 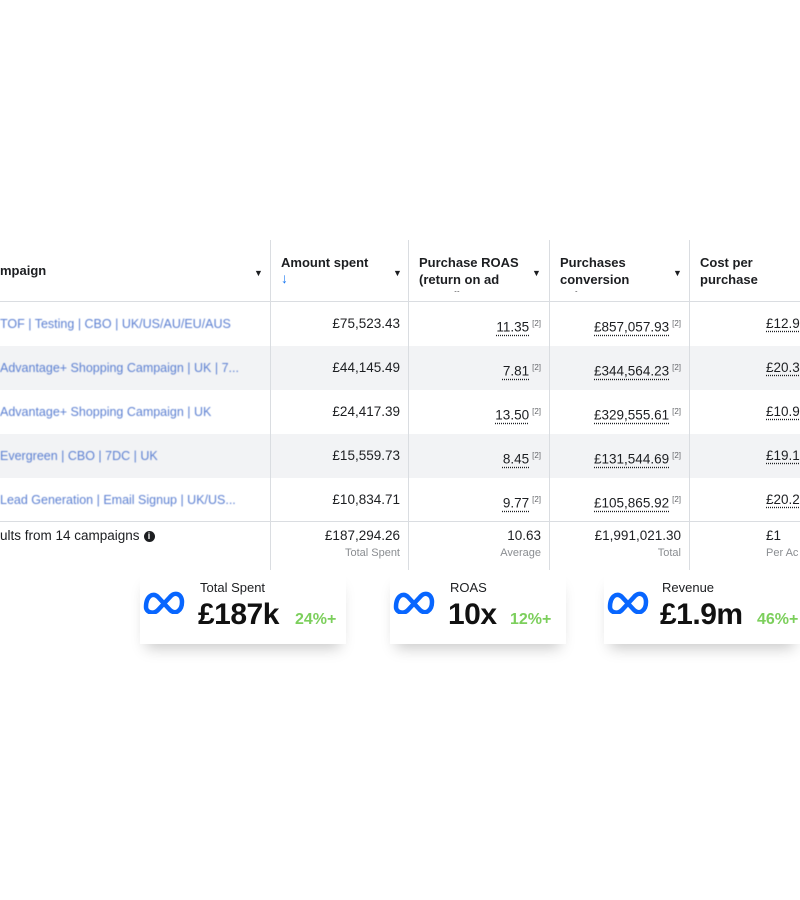 I want to click on card-label: ROAS, so click(x=468, y=587).